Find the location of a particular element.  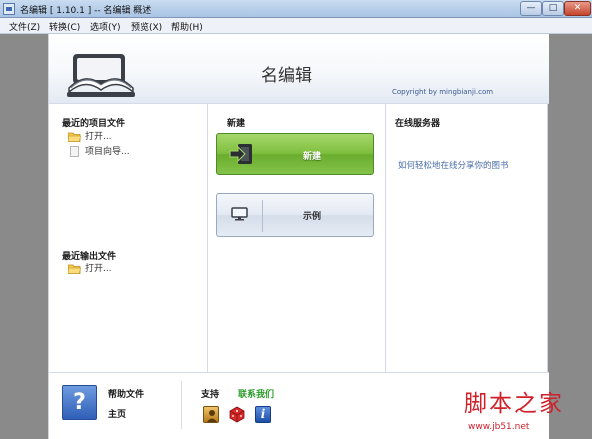

button-separator is located at coordinates (262, 216).